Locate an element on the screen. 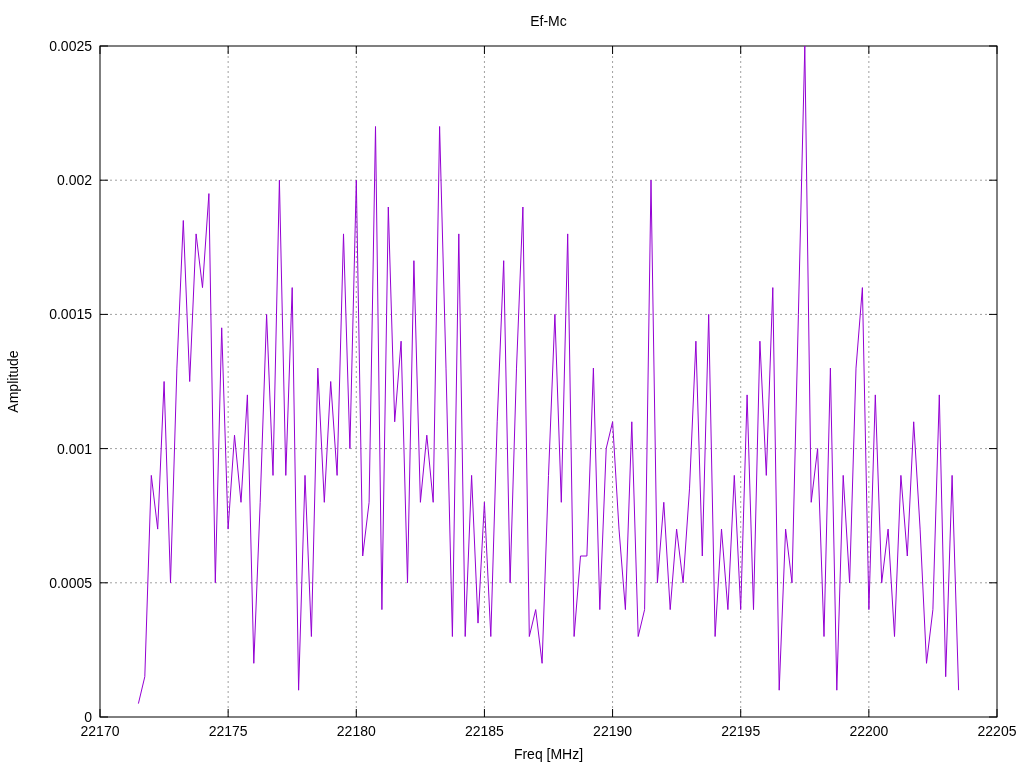  chart-title: Ef-Mc is located at coordinates (548, 21).